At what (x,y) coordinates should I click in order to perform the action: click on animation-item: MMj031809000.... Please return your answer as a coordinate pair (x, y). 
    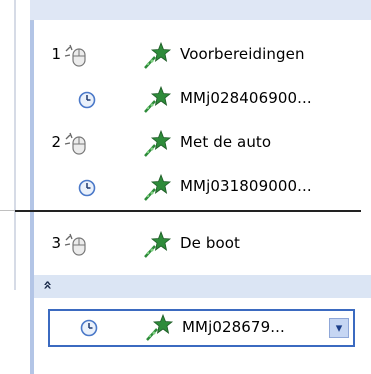
    Looking at the image, I should click on (202, 188).